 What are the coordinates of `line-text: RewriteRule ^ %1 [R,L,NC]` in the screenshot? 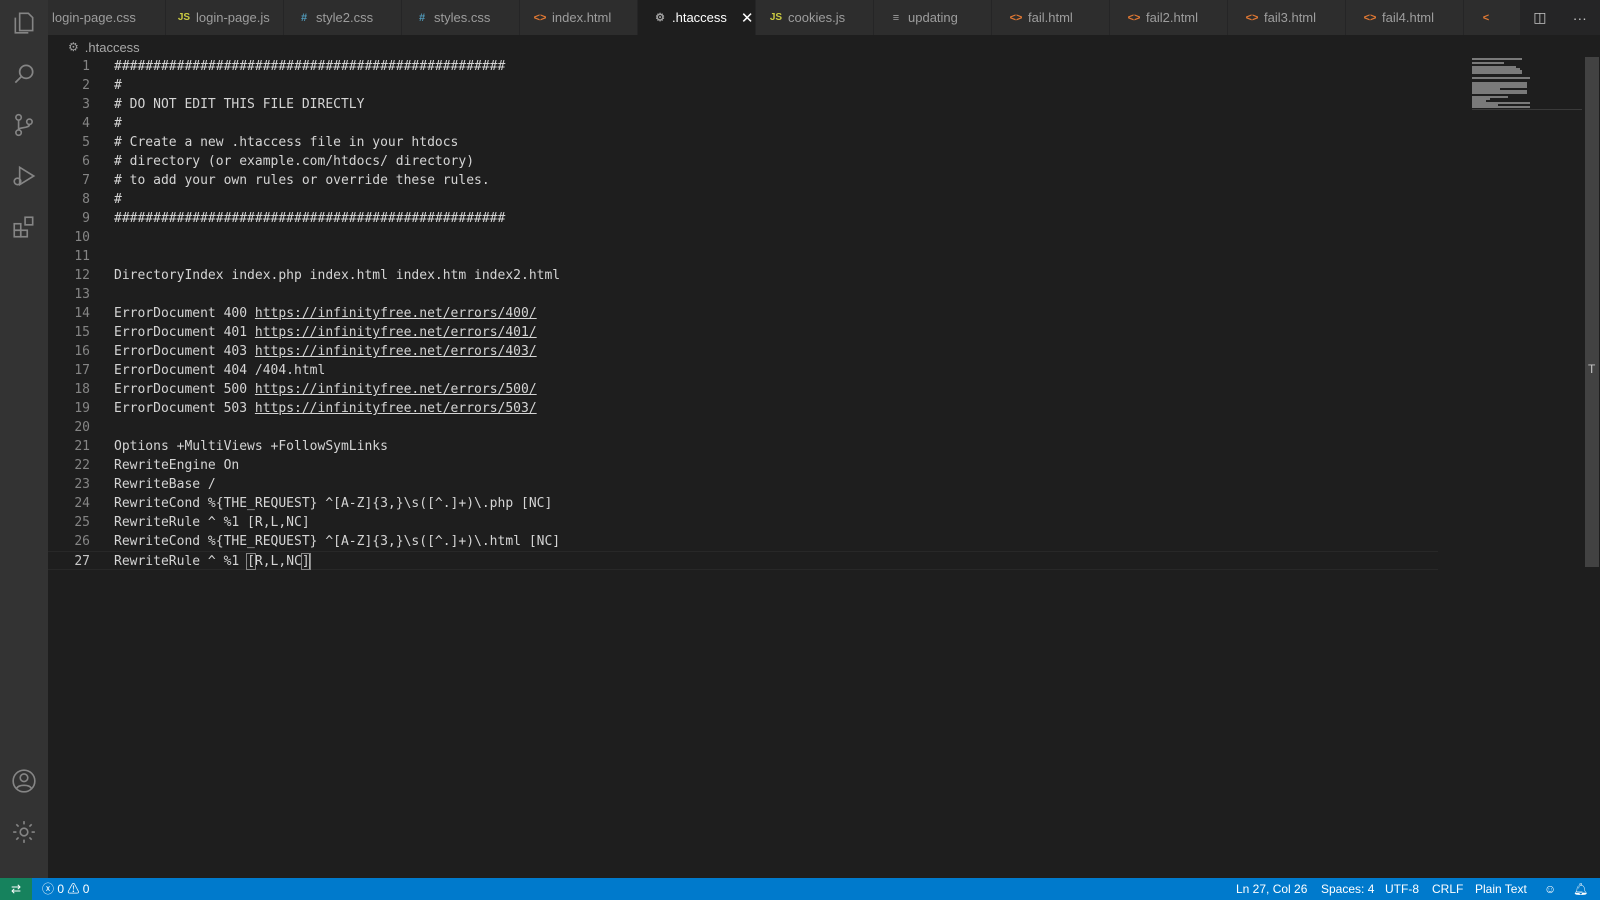 It's located at (212, 561).